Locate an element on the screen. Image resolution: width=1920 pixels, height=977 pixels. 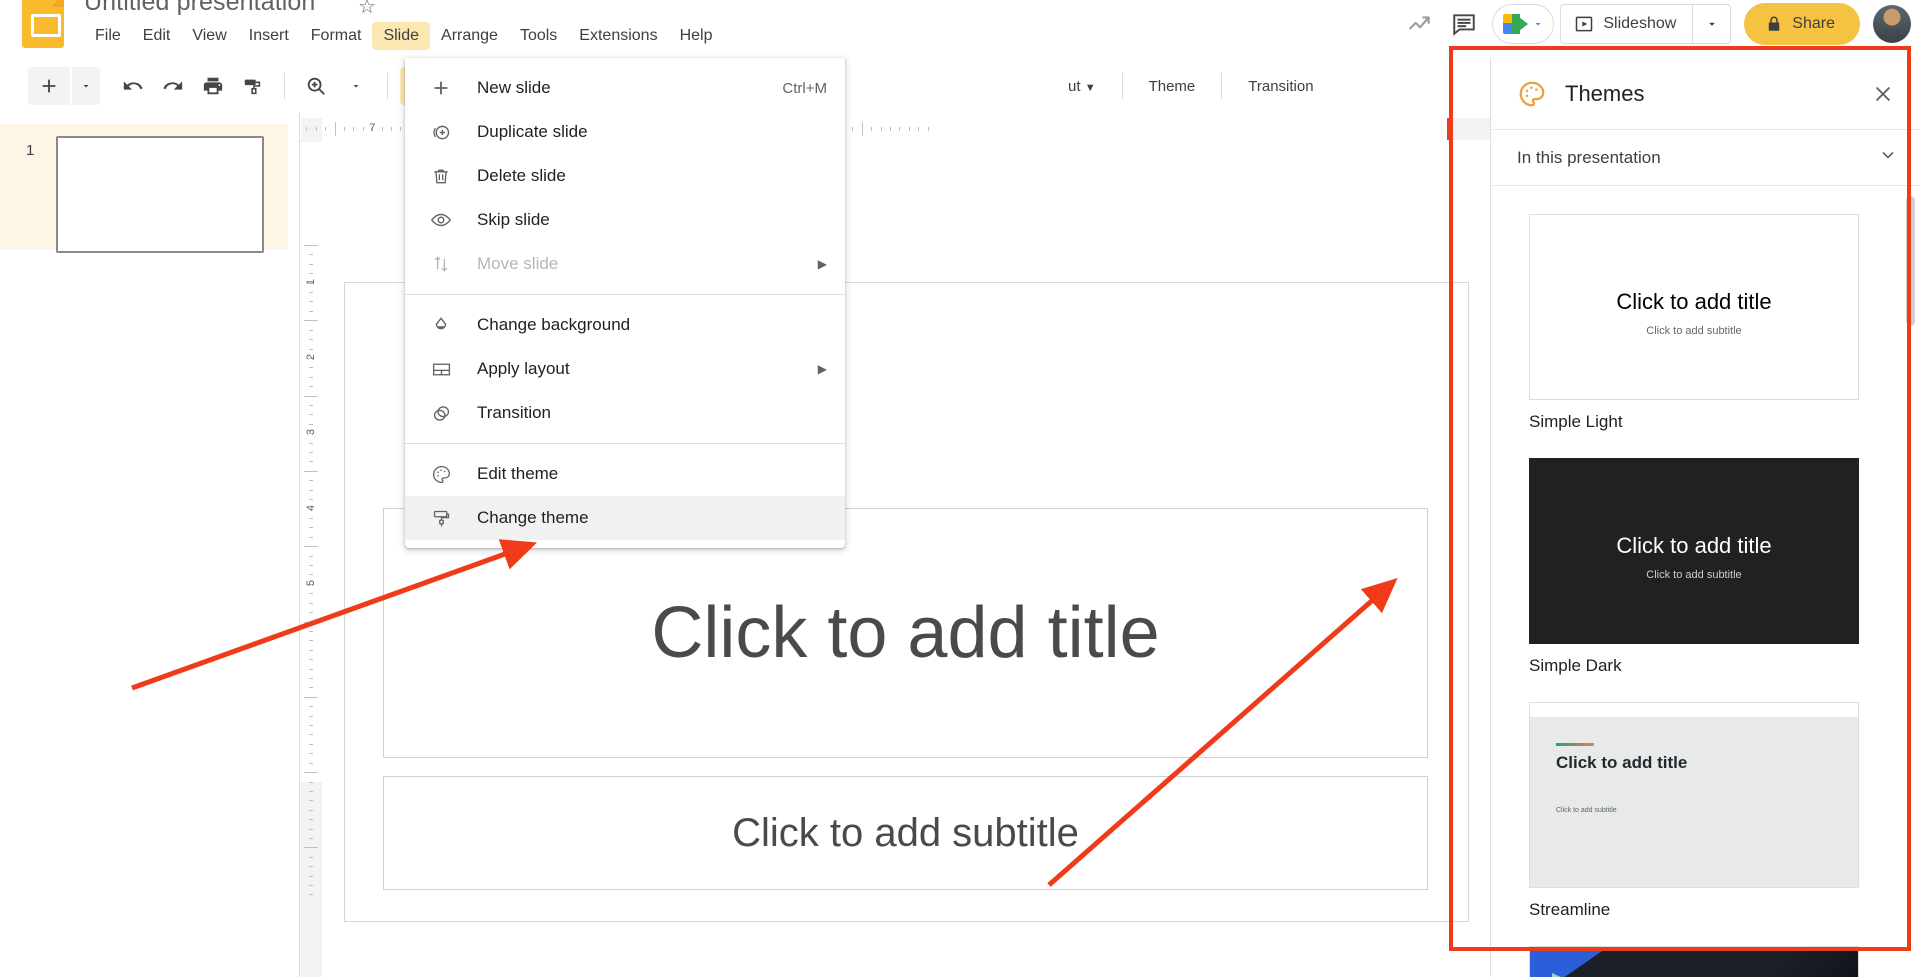
menu-item-arrange: Arrange is located at coordinates (469, 36).